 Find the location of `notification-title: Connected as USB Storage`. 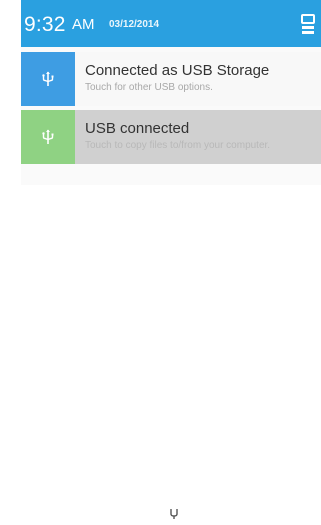

notification-title: Connected as USB Storage is located at coordinates (177, 70).